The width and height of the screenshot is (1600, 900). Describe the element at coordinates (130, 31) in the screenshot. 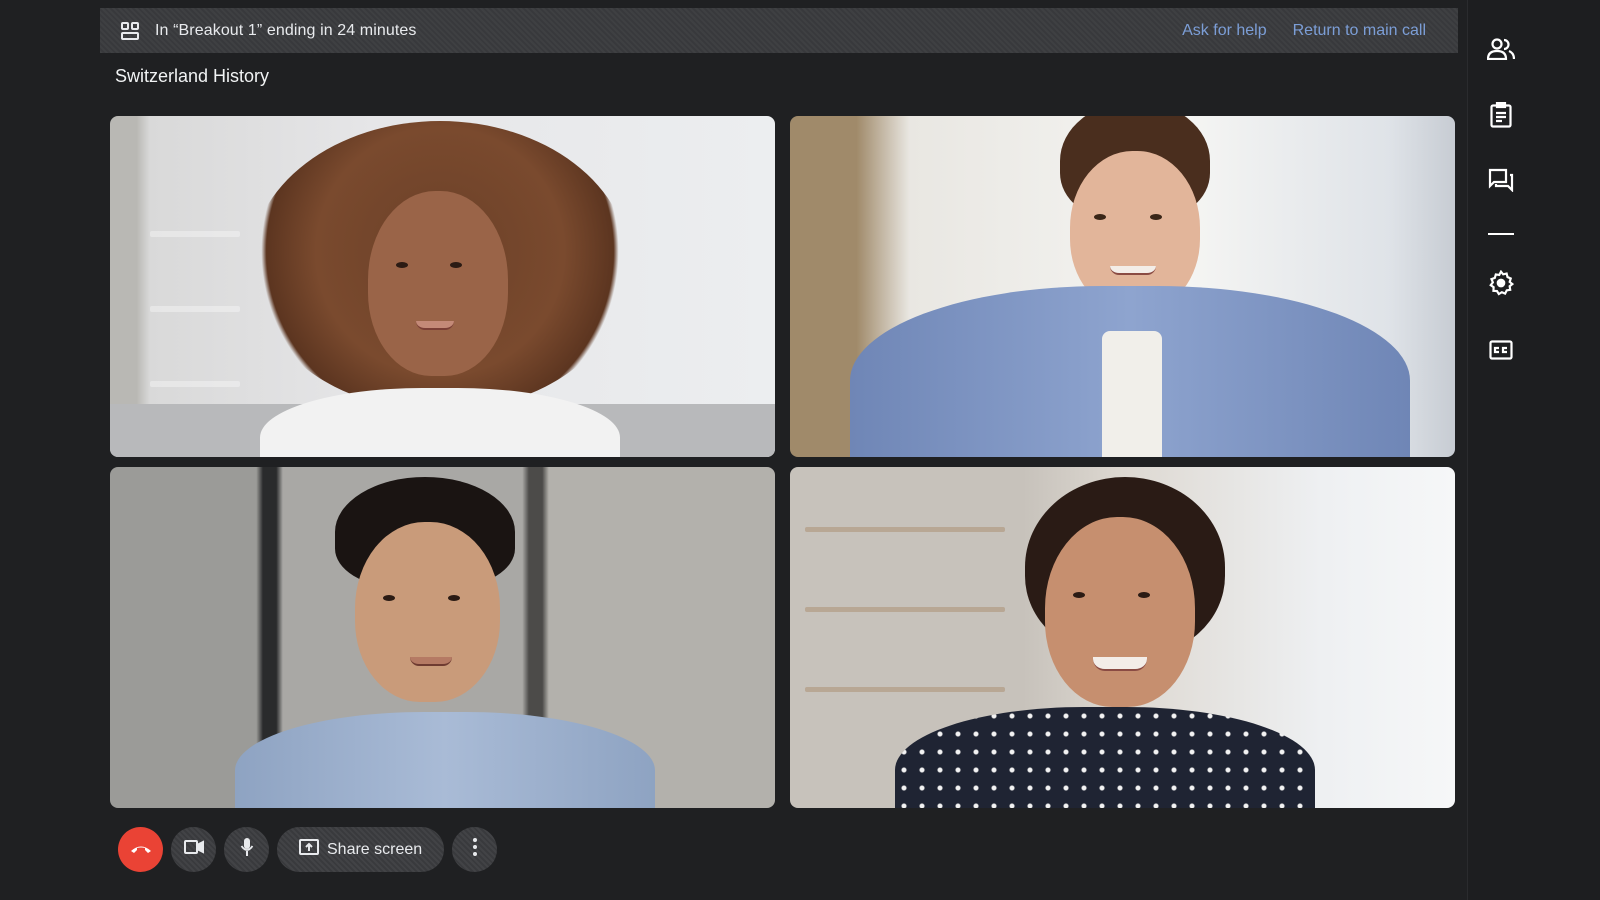

I see `breakout-rooms-icon` at that location.